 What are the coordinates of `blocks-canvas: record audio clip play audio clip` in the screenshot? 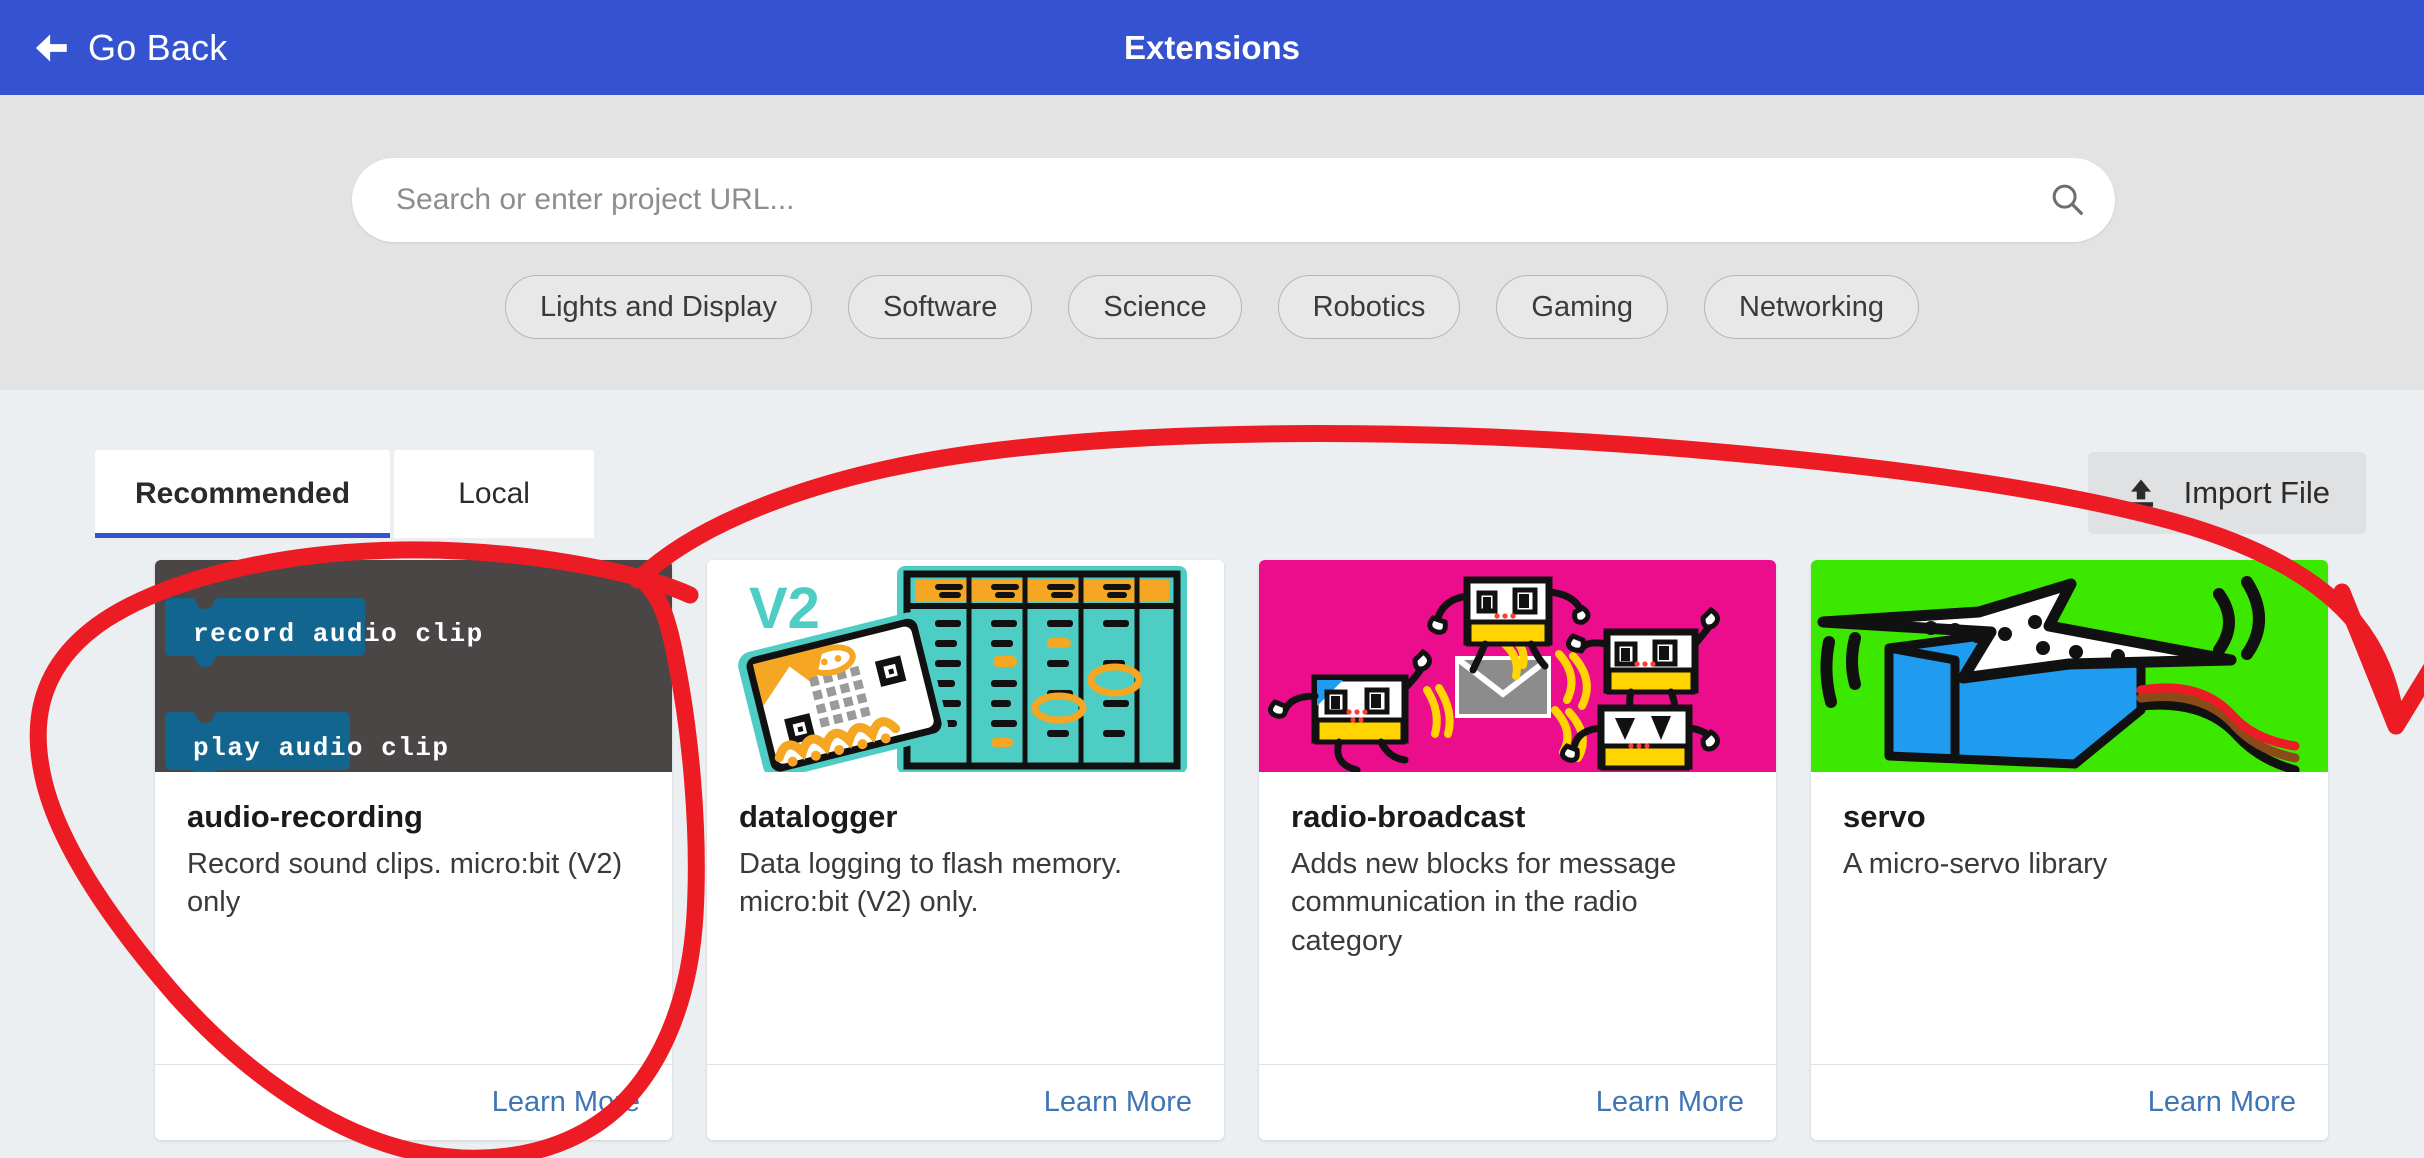 It's located at (413, 666).